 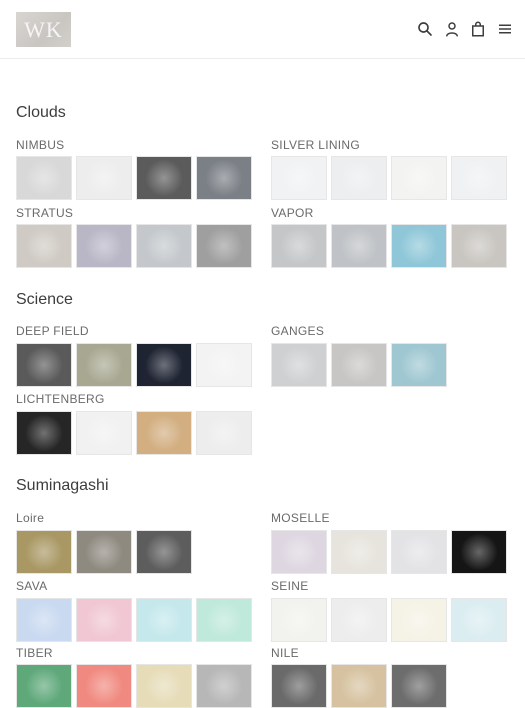 I want to click on group-title-lichtenberg: LICHTENBERG, so click(x=60, y=399).